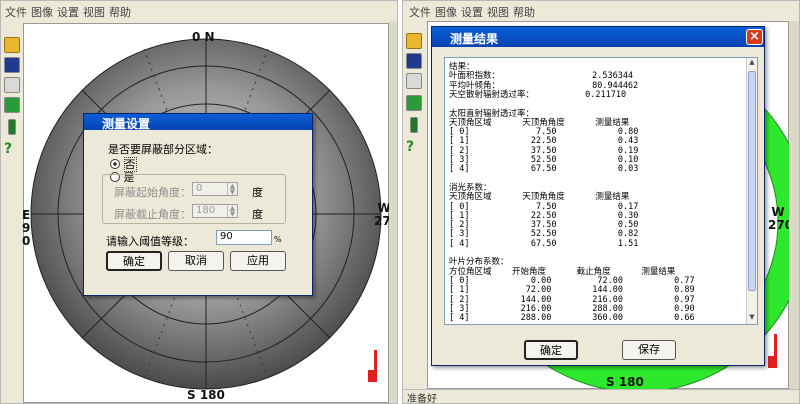  Describe the element at coordinates (226, 236) in the screenshot. I see `threshold-value: 90` at that location.